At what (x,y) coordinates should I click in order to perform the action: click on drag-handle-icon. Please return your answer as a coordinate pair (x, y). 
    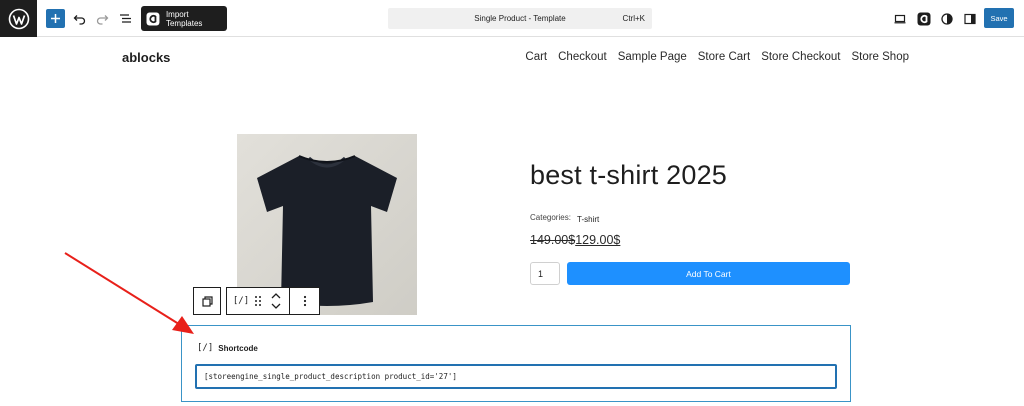
    Looking at the image, I should click on (258, 301).